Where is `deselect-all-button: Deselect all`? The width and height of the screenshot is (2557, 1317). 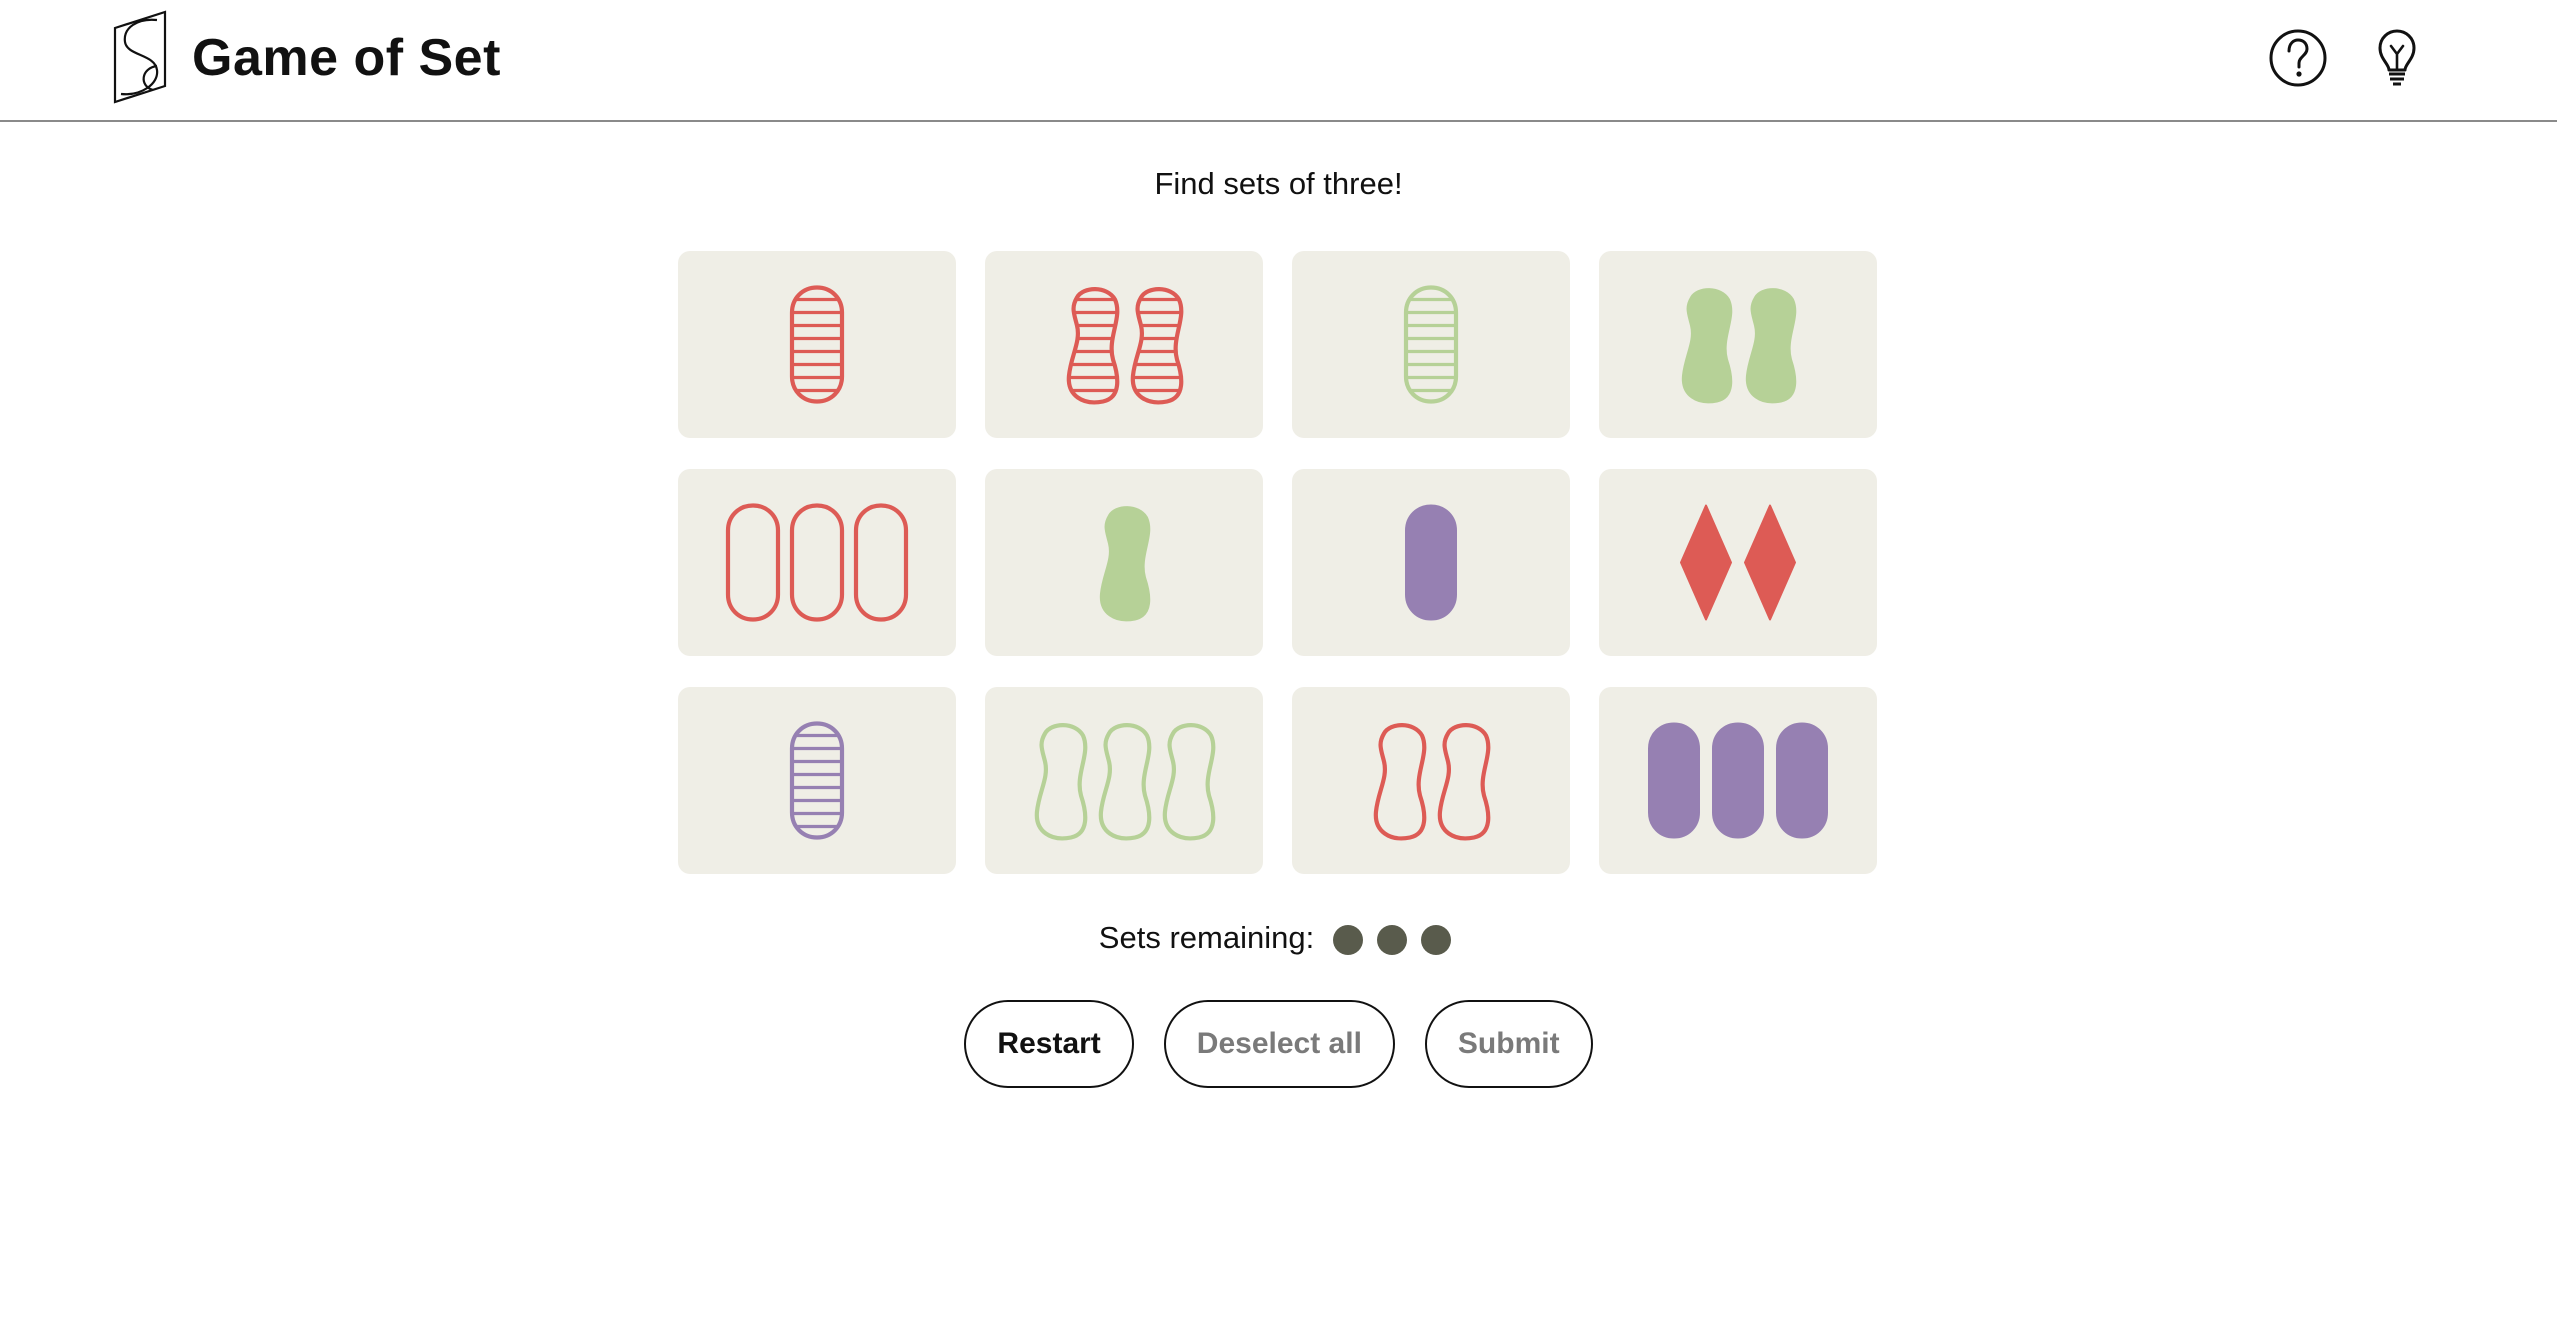
deselect-all-button: Deselect all is located at coordinates (1279, 1044).